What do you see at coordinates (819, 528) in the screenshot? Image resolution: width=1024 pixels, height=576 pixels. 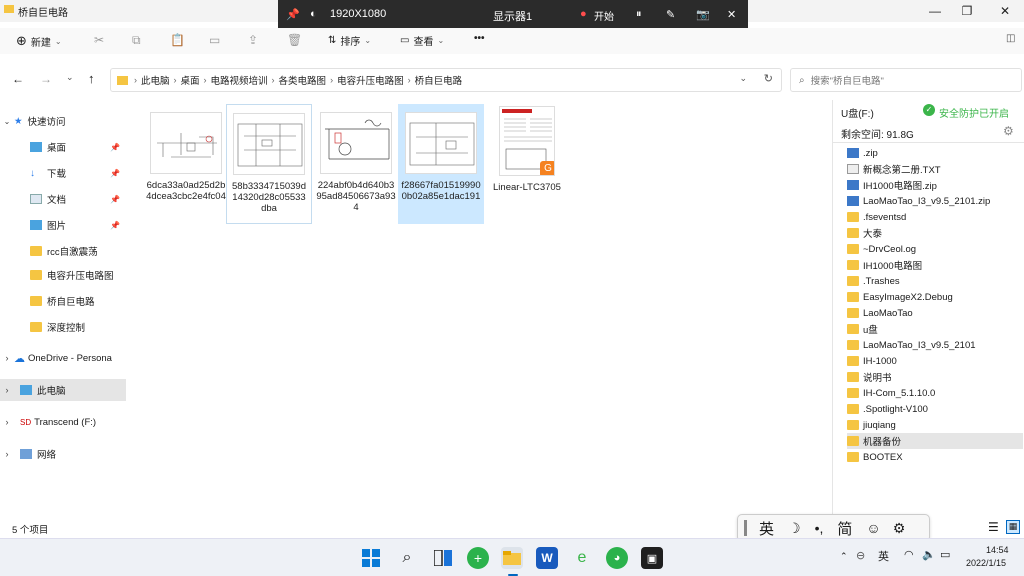 I see `punctuation-icon: •,` at bounding box center [819, 528].